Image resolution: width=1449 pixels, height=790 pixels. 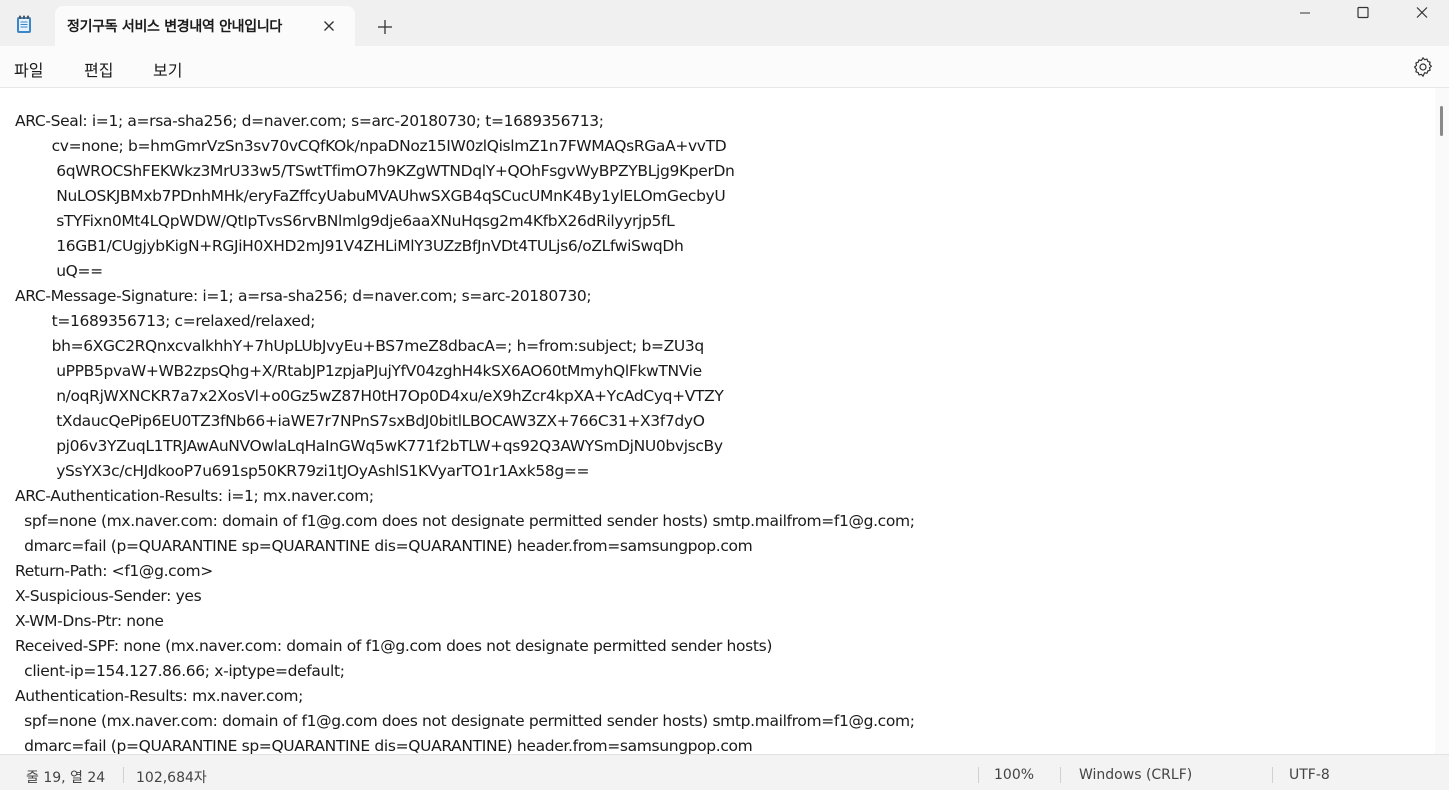 What do you see at coordinates (108, 596) in the screenshot?
I see `text-line: X-Suspicious-Sender: yes` at bounding box center [108, 596].